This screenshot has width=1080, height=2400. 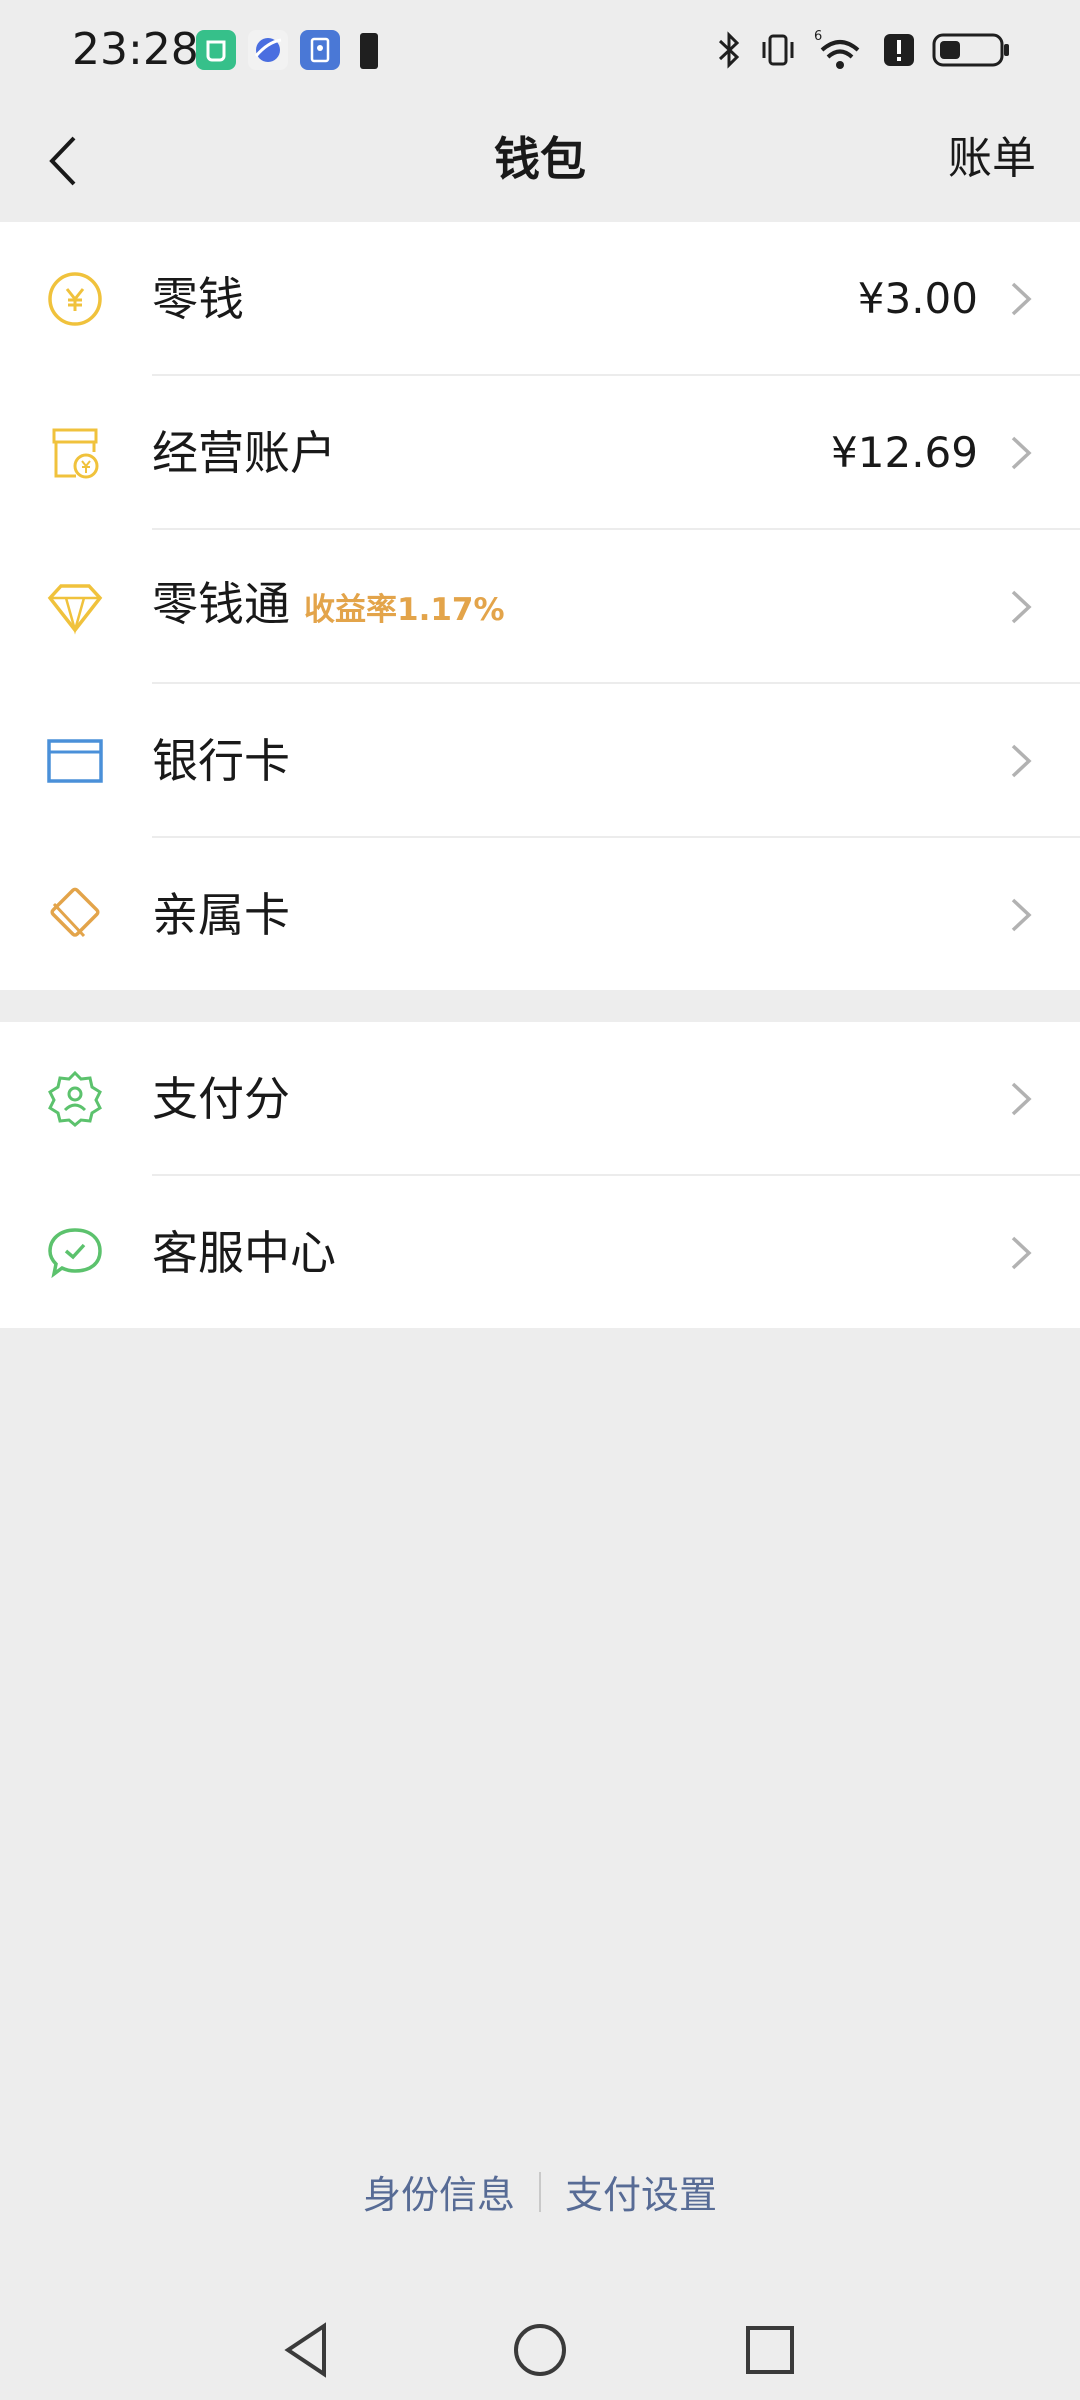 What do you see at coordinates (369, 51) in the screenshot?
I see `battery-alert-icon` at bounding box center [369, 51].